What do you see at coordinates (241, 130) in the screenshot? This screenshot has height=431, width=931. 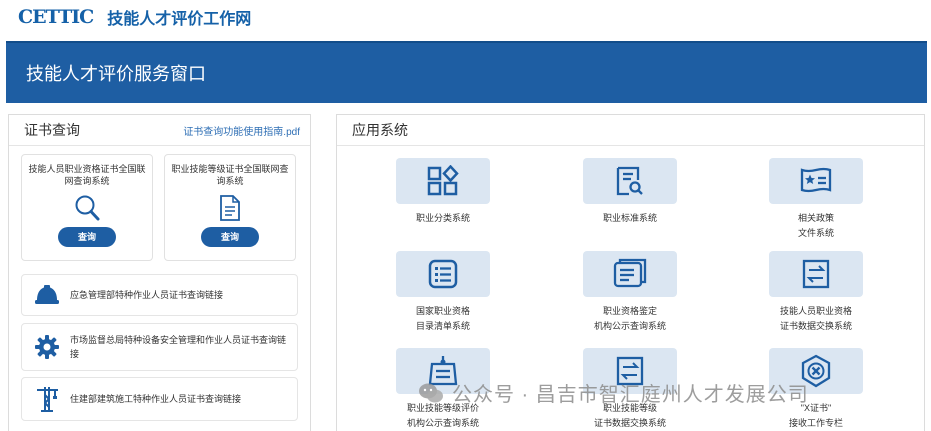 I see `cert-guide-link: 证书查询功能使用指南.pdf` at bounding box center [241, 130].